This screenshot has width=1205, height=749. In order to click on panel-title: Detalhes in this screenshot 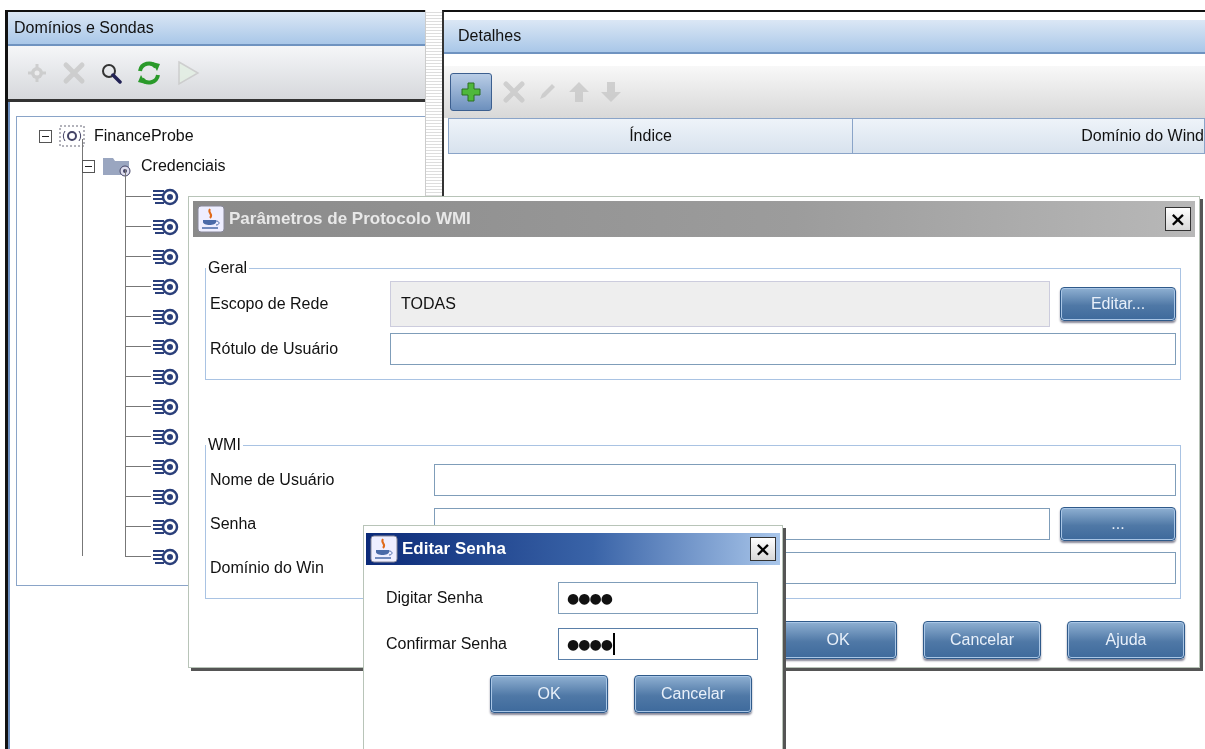, I will do `click(490, 36)`.